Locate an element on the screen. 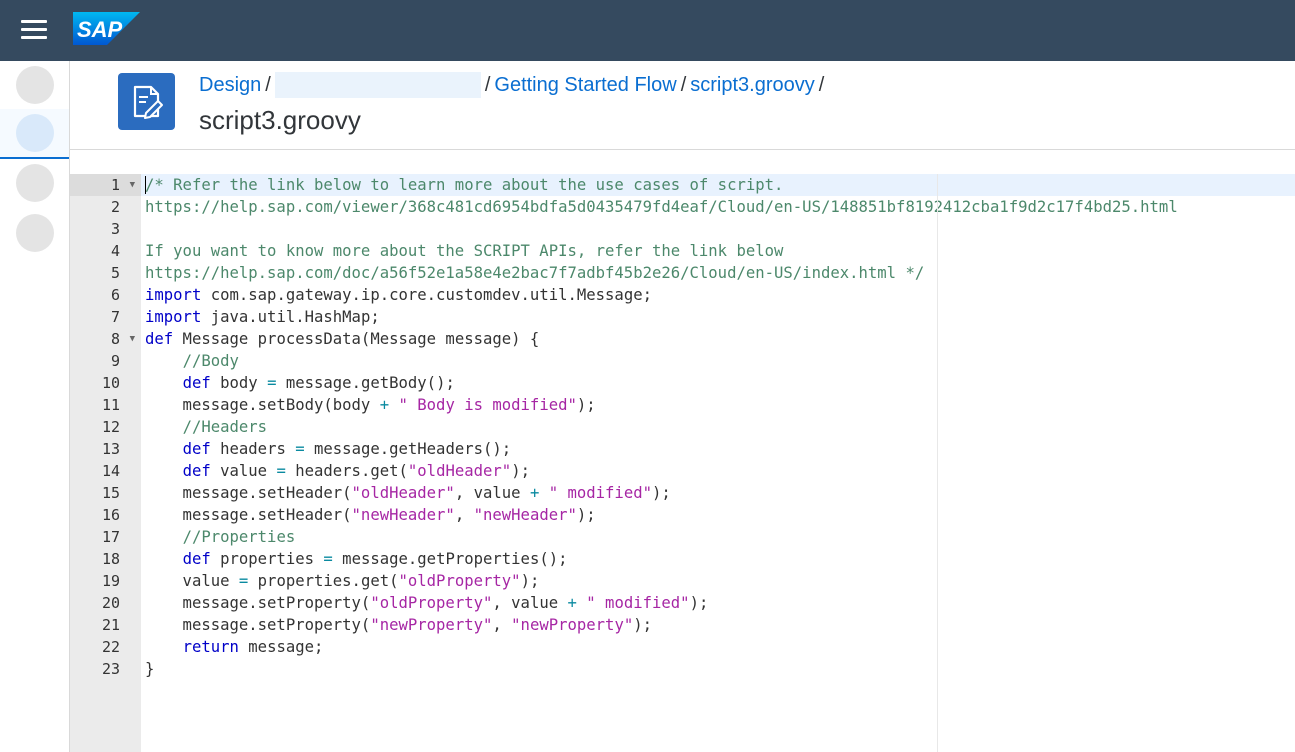 The image size is (1295, 752). side-navigation is located at coordinates (35, 406).